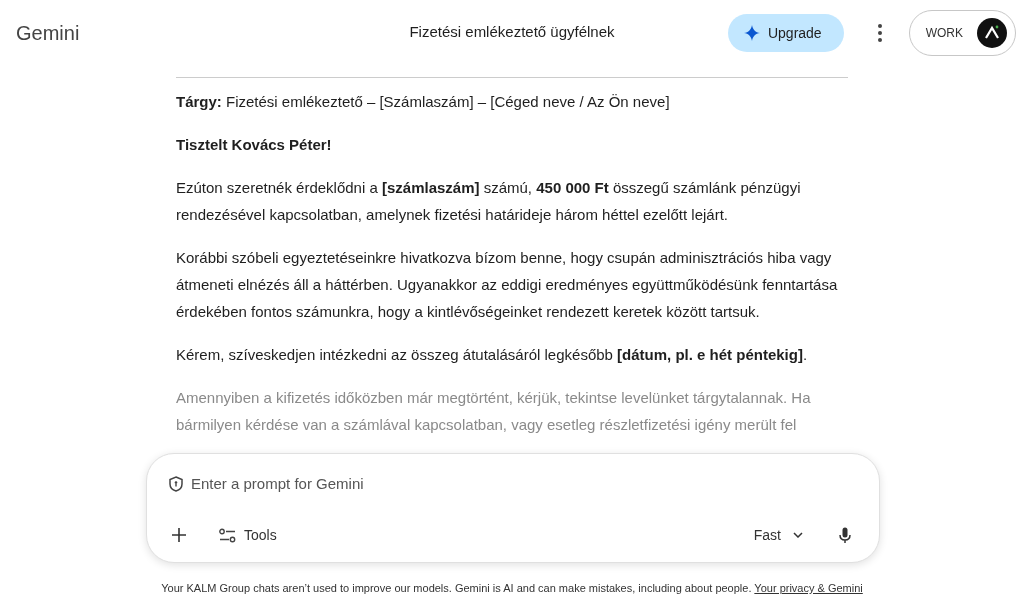  Describe the element at coordinates (489, 201) in the screenshot. I see `message-paragraph: Ezúton szeretnék érdeklődni a [számlaszám] számú, 450 000 Ft összegű számlánk pénzügyi rendezésével kapcsolatban, amelynek fizetési határideje három héttel ezelőtt lejárt.` at that location.